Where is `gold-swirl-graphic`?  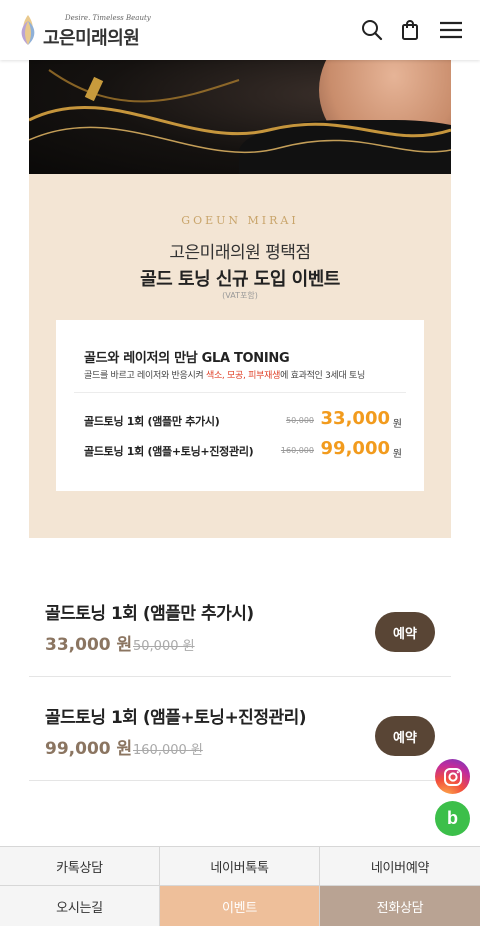
gold-swirl-graphic is located at coordinates (240, 111).